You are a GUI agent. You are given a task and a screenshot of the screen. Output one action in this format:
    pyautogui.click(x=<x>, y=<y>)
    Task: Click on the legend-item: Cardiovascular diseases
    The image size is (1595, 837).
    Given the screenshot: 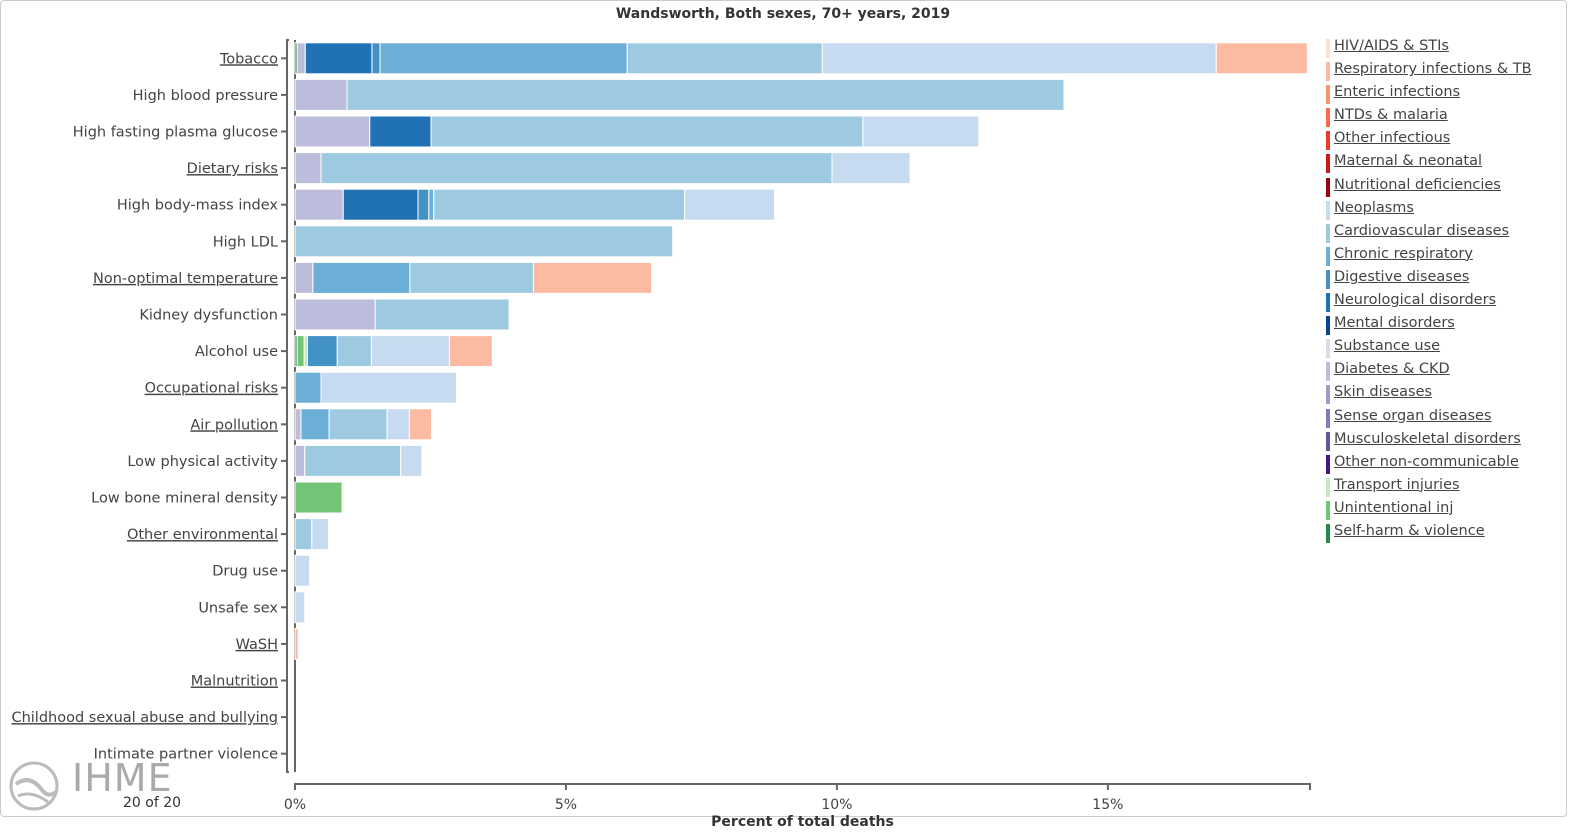 What is the action you would take?
    pyautogui.click(x=1429, y=234)
    